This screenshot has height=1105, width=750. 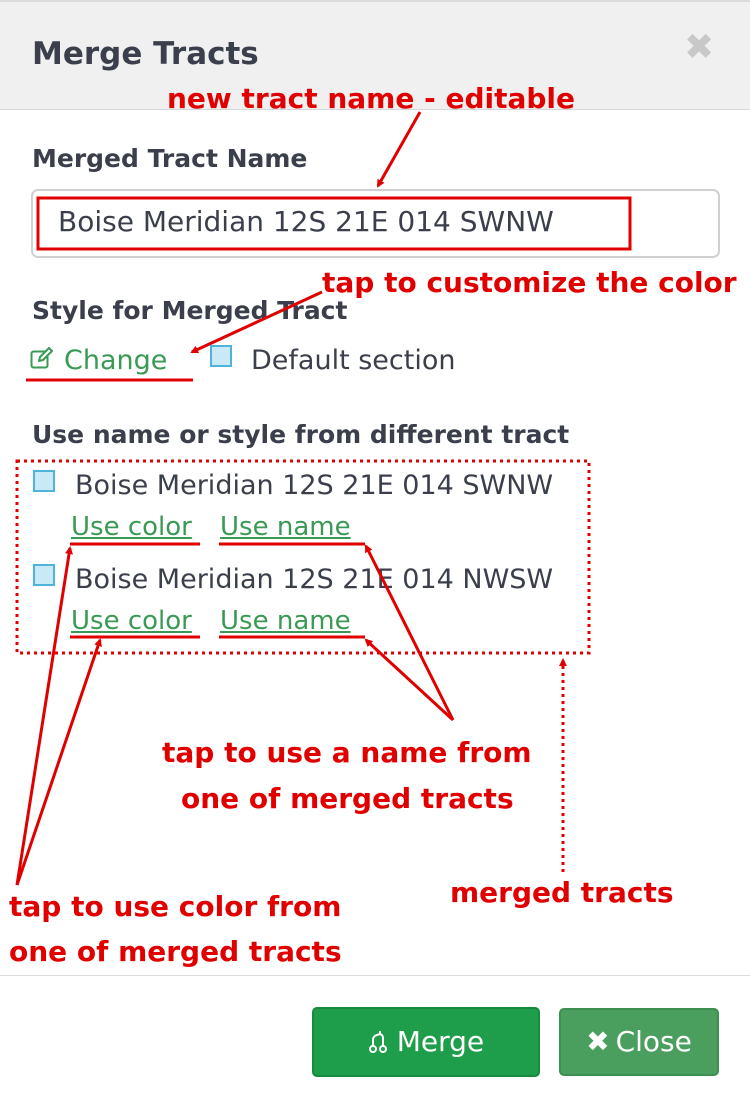 I want to click on merged-name-field, so click(x=375, y=223).